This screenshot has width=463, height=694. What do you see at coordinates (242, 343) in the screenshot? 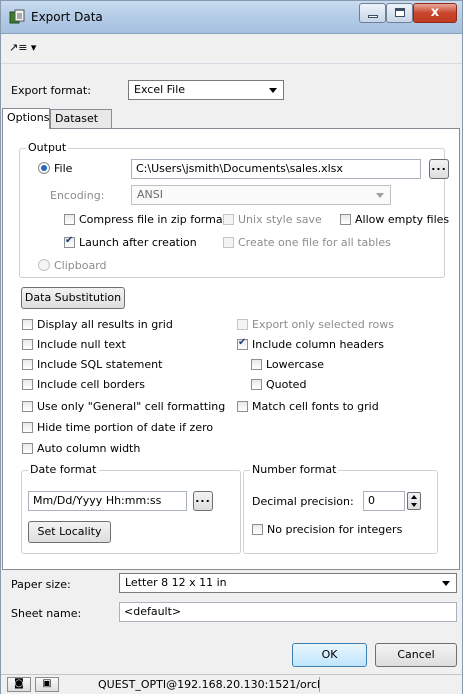
I see `include-headers-box` at bounding box center [242, 343].